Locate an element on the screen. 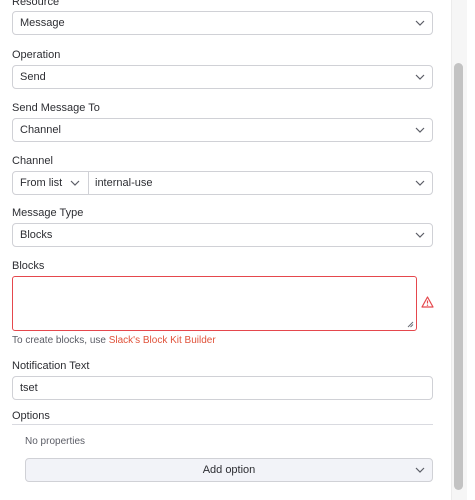 The height and width of the screenshot is (500, 475). notification-text-input: tset is located at coordinates (222, 388).